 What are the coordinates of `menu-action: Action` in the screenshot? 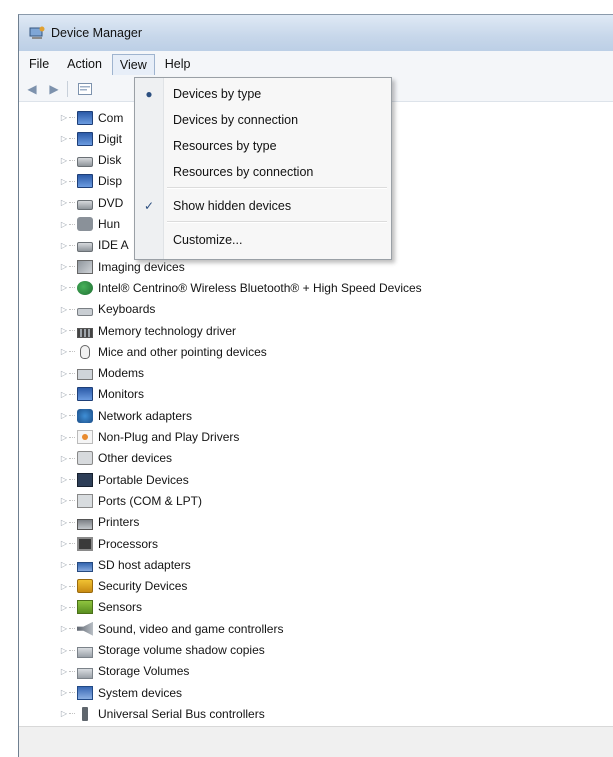 It's located at (84, 64).